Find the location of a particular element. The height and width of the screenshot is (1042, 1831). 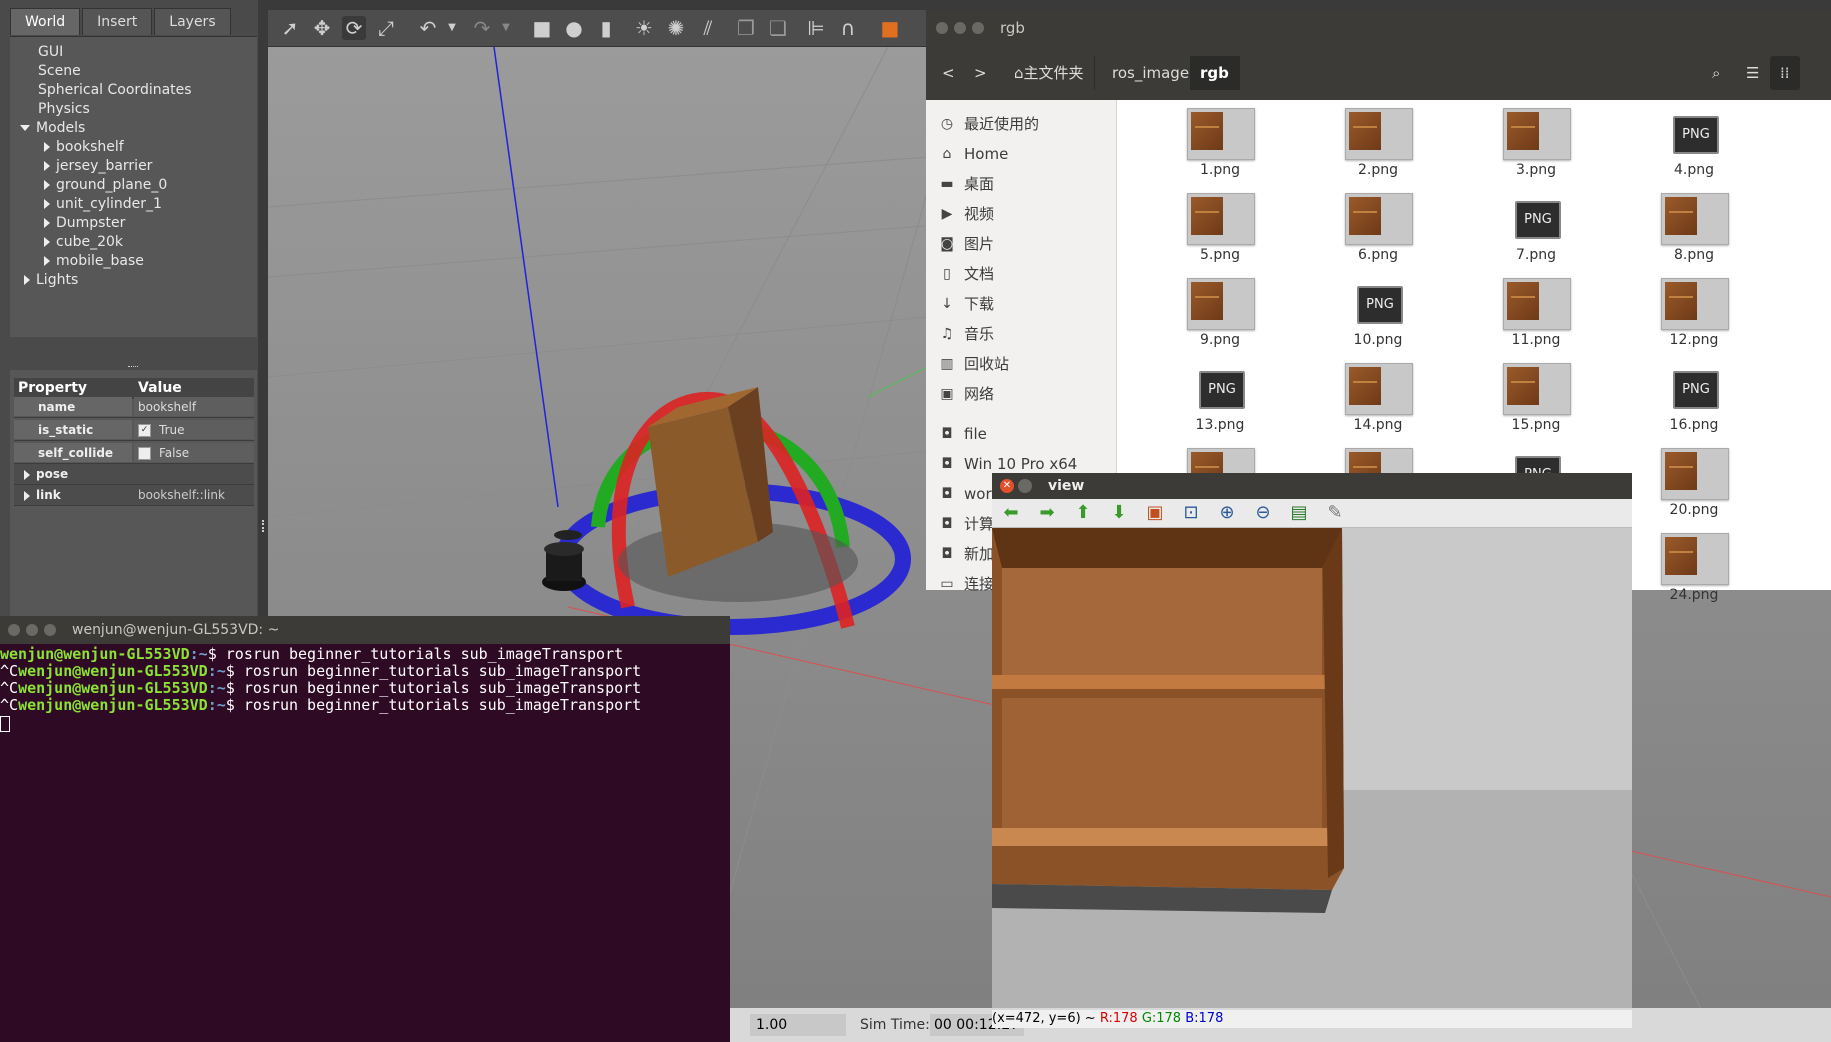

arrow-up-icon: ⬆ is located at coordinates (1083, 513).